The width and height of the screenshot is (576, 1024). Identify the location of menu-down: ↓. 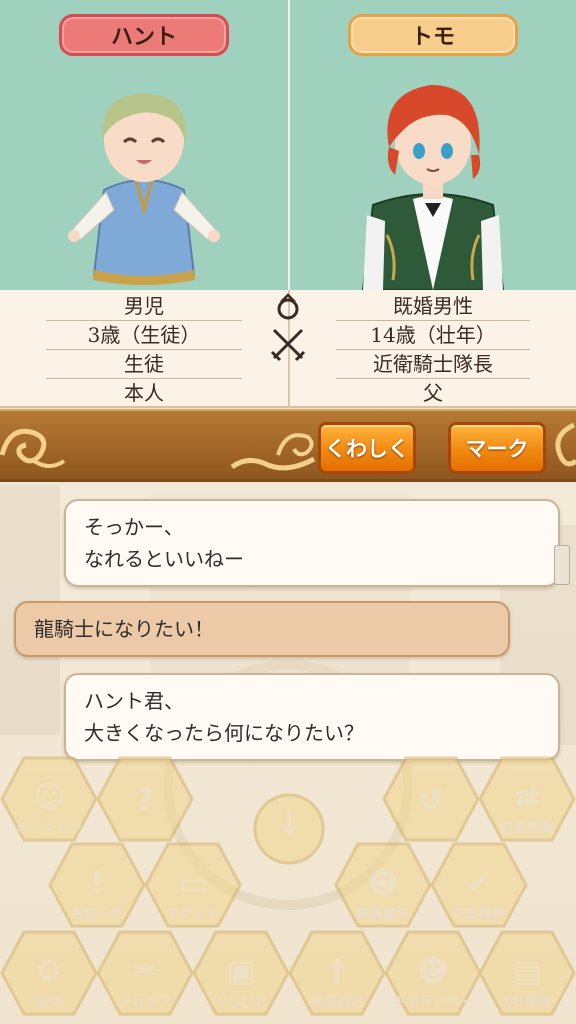
(289, 829).